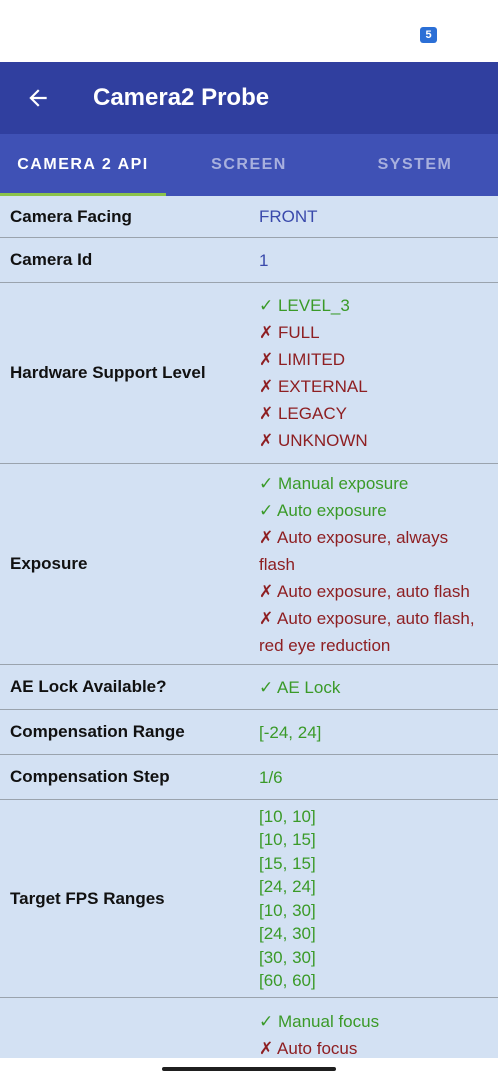  I want to click on value-unsupported: ✗ LEGACY, so click(303, 413).